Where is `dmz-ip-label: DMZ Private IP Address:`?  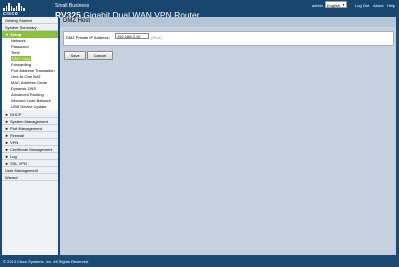 dmz-ip-label: DMZ Private IP Address: is located at coordinates (88, 37).